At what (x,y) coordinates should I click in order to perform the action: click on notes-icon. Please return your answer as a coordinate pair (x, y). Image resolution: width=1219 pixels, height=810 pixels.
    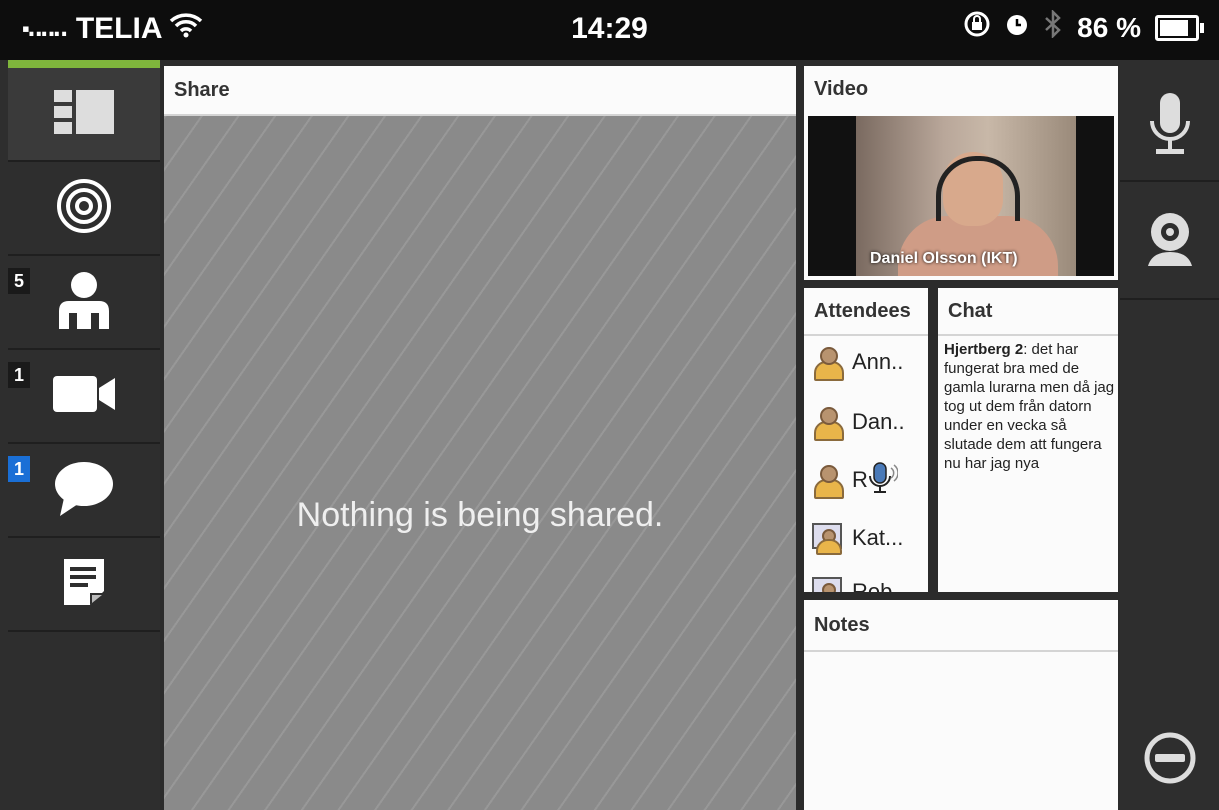
    Looking at the image, I should click on (84, 584).